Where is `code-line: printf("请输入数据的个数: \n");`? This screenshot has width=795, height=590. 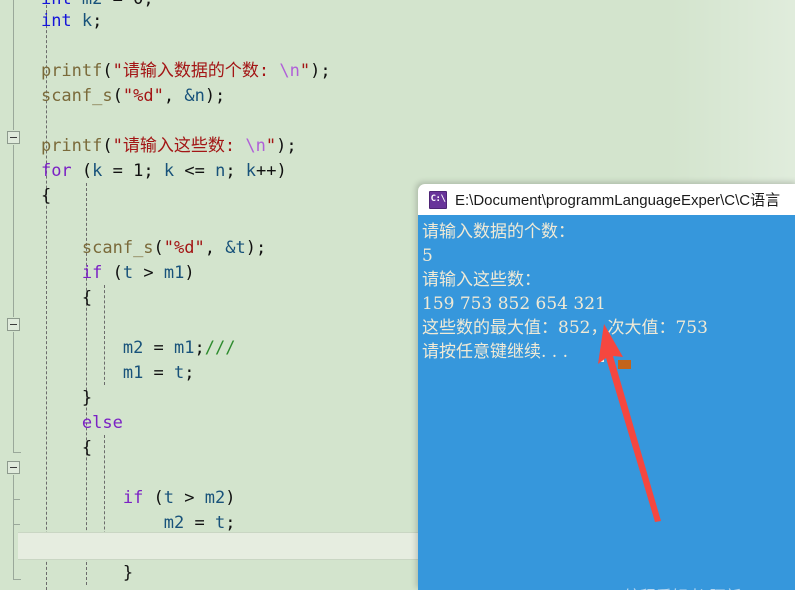
code-line: printf("请输入数据的个数: \n"); is located at coordinates (165, 71).